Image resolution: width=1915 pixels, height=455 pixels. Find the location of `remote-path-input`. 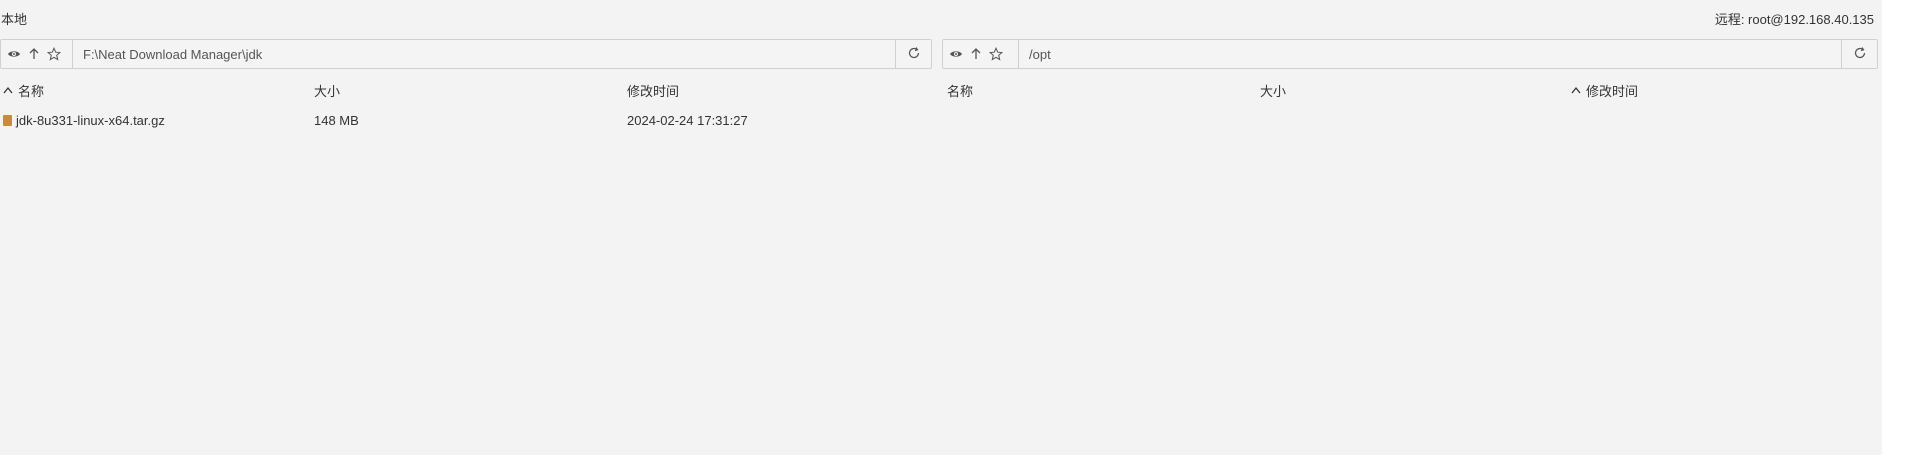

remote-path-input is located at coordinates (1430, 54).